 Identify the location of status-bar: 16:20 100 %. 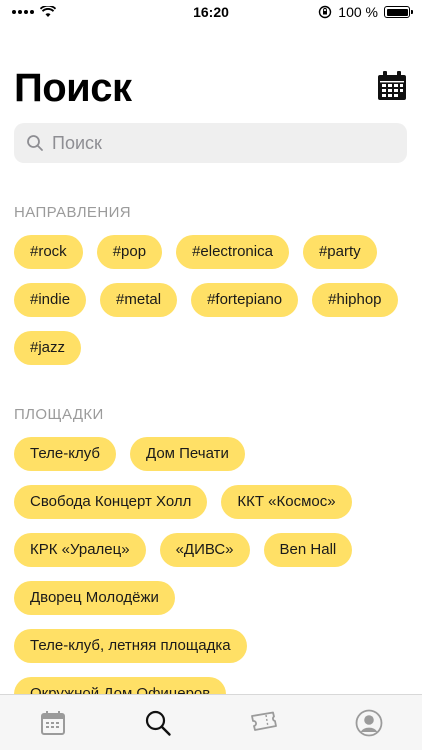
(211, 12).